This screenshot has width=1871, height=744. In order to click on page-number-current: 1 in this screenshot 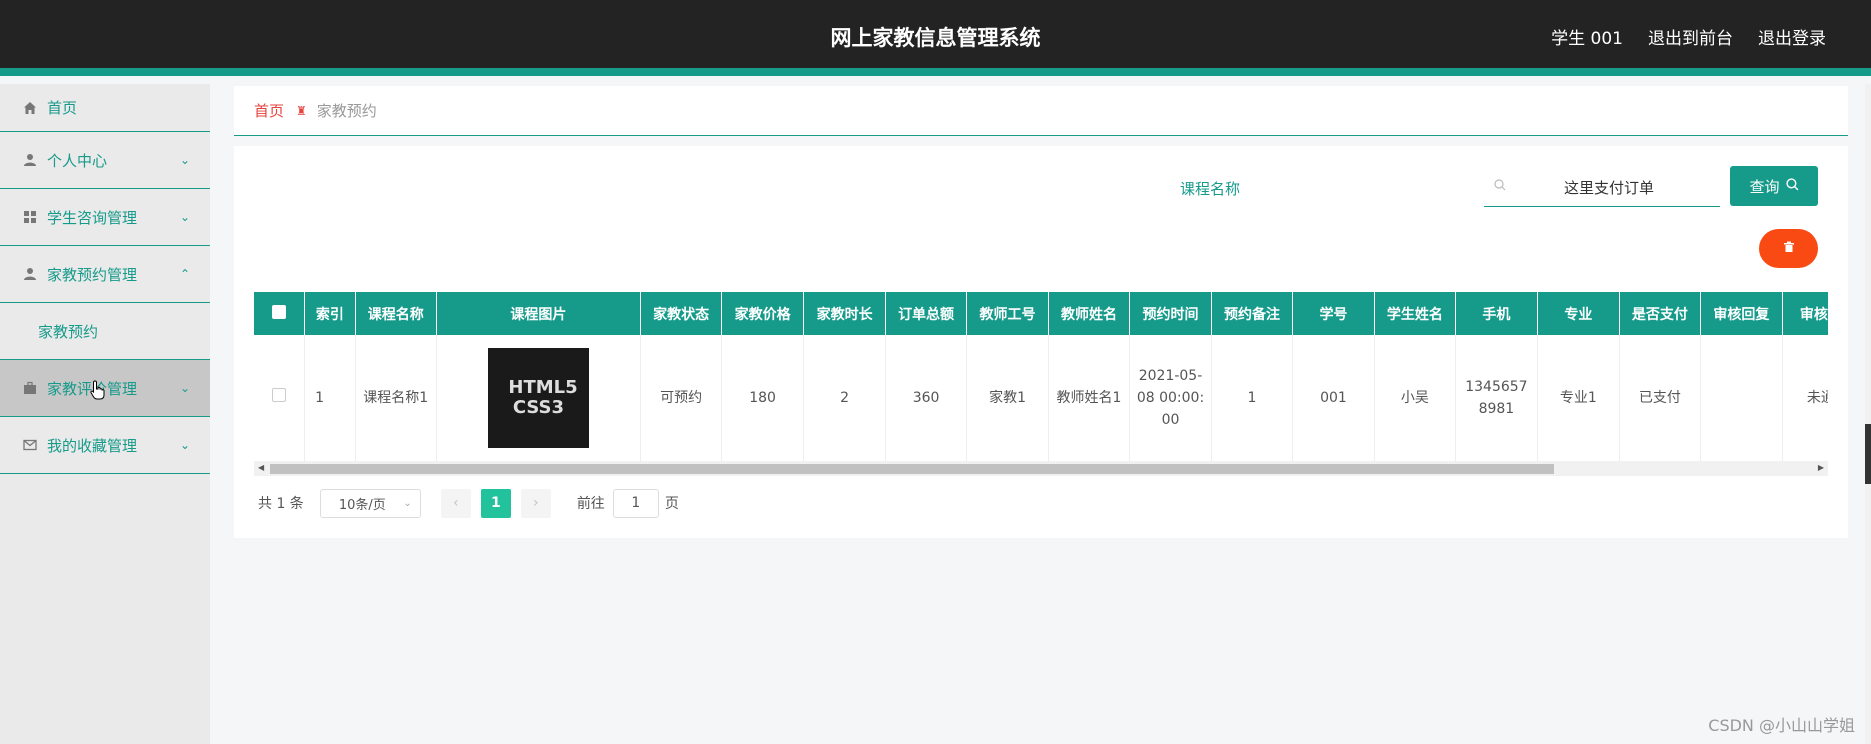, I will do `click(495, 503)`.